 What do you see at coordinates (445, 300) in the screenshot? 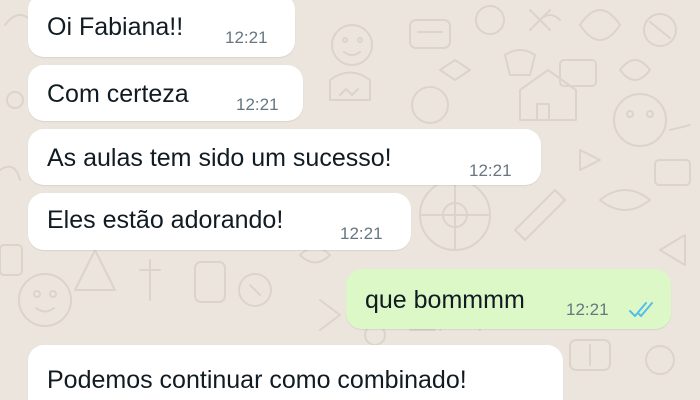
I see `message-text: que bommmm` at bounding box center [445, 300].